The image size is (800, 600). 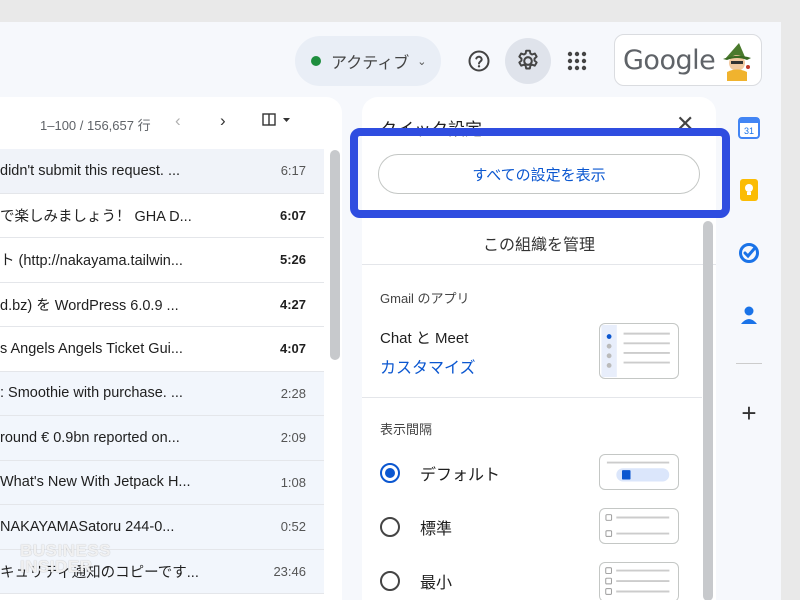 I want to click on status-label: アクティブ, so click(x=370, y=63).